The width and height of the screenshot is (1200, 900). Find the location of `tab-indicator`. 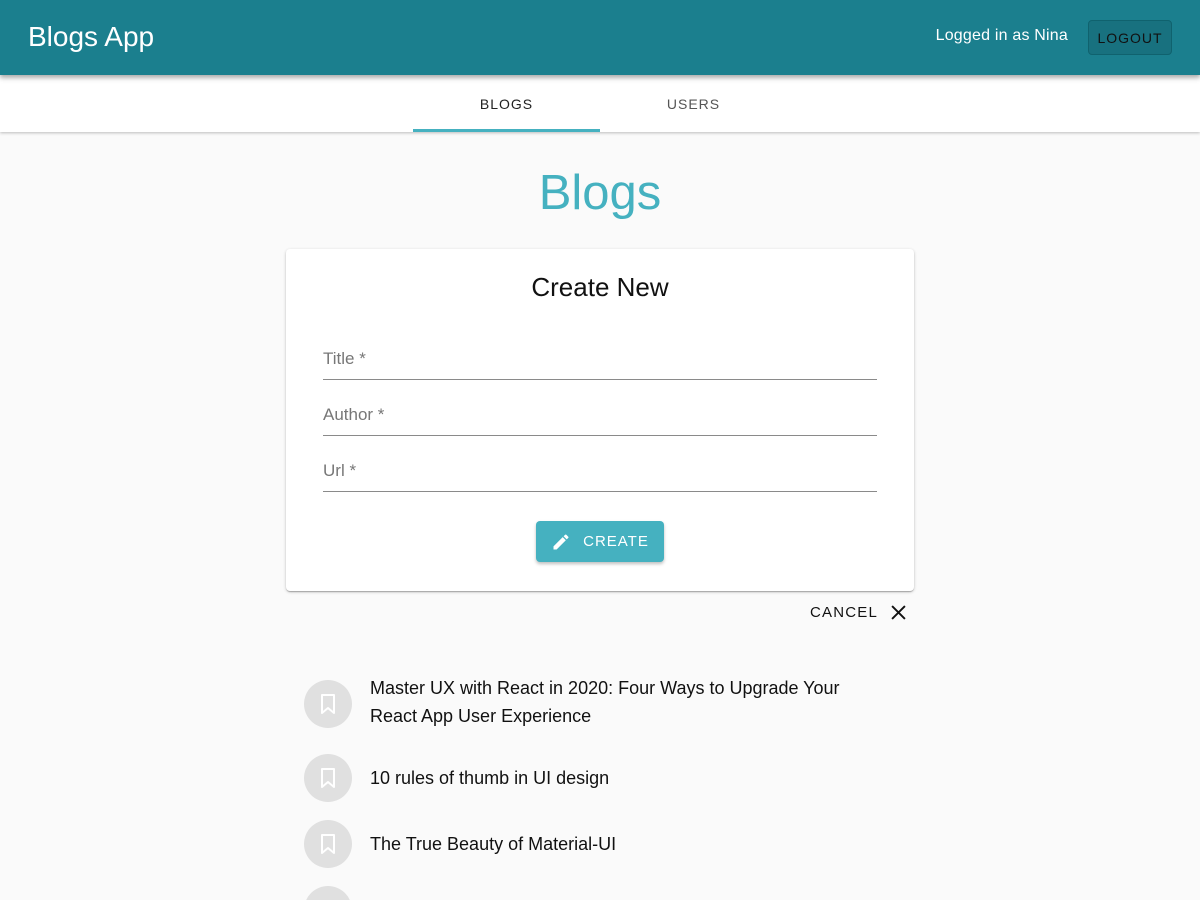

tab-indicator is located at coordinates (506, 130).